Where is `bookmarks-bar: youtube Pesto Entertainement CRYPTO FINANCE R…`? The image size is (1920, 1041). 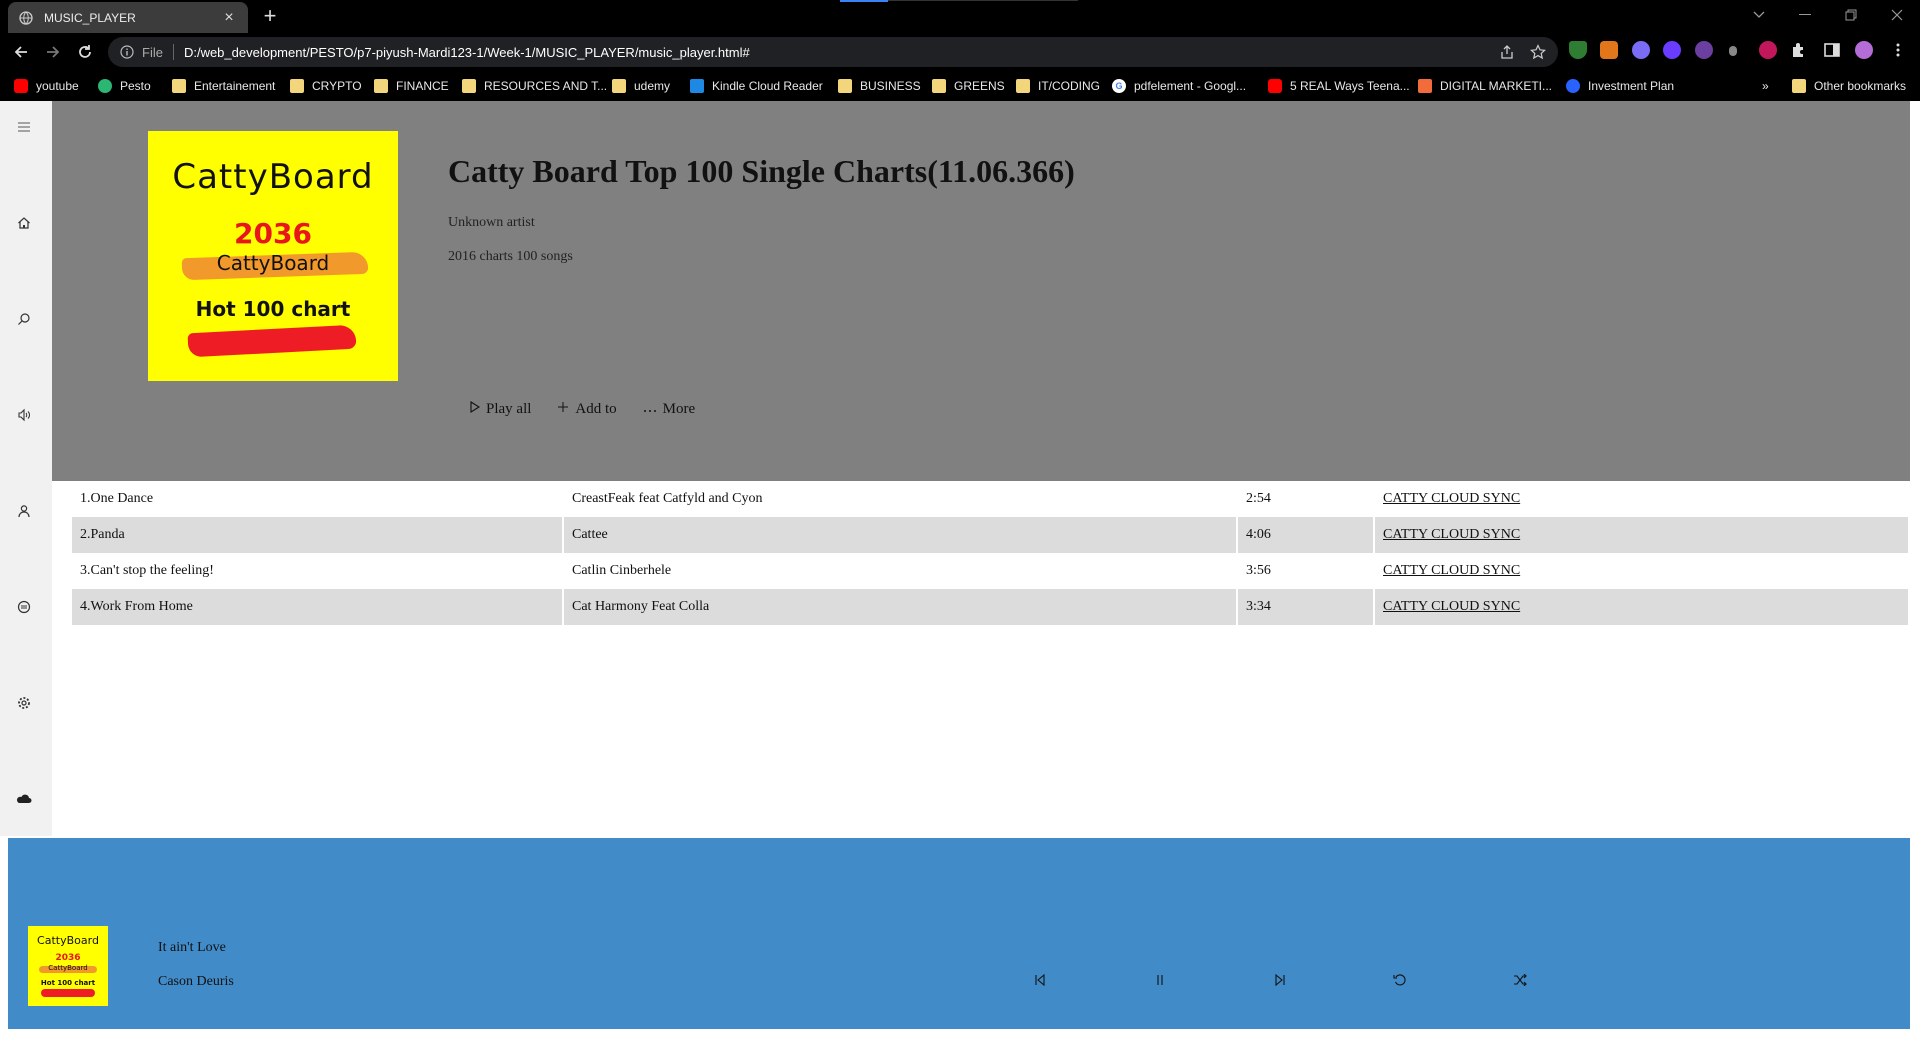
bookmarks-bar: youtube Pesto Entertainement CRYPTO FINANCE R… is located at coordinates (960, 86).